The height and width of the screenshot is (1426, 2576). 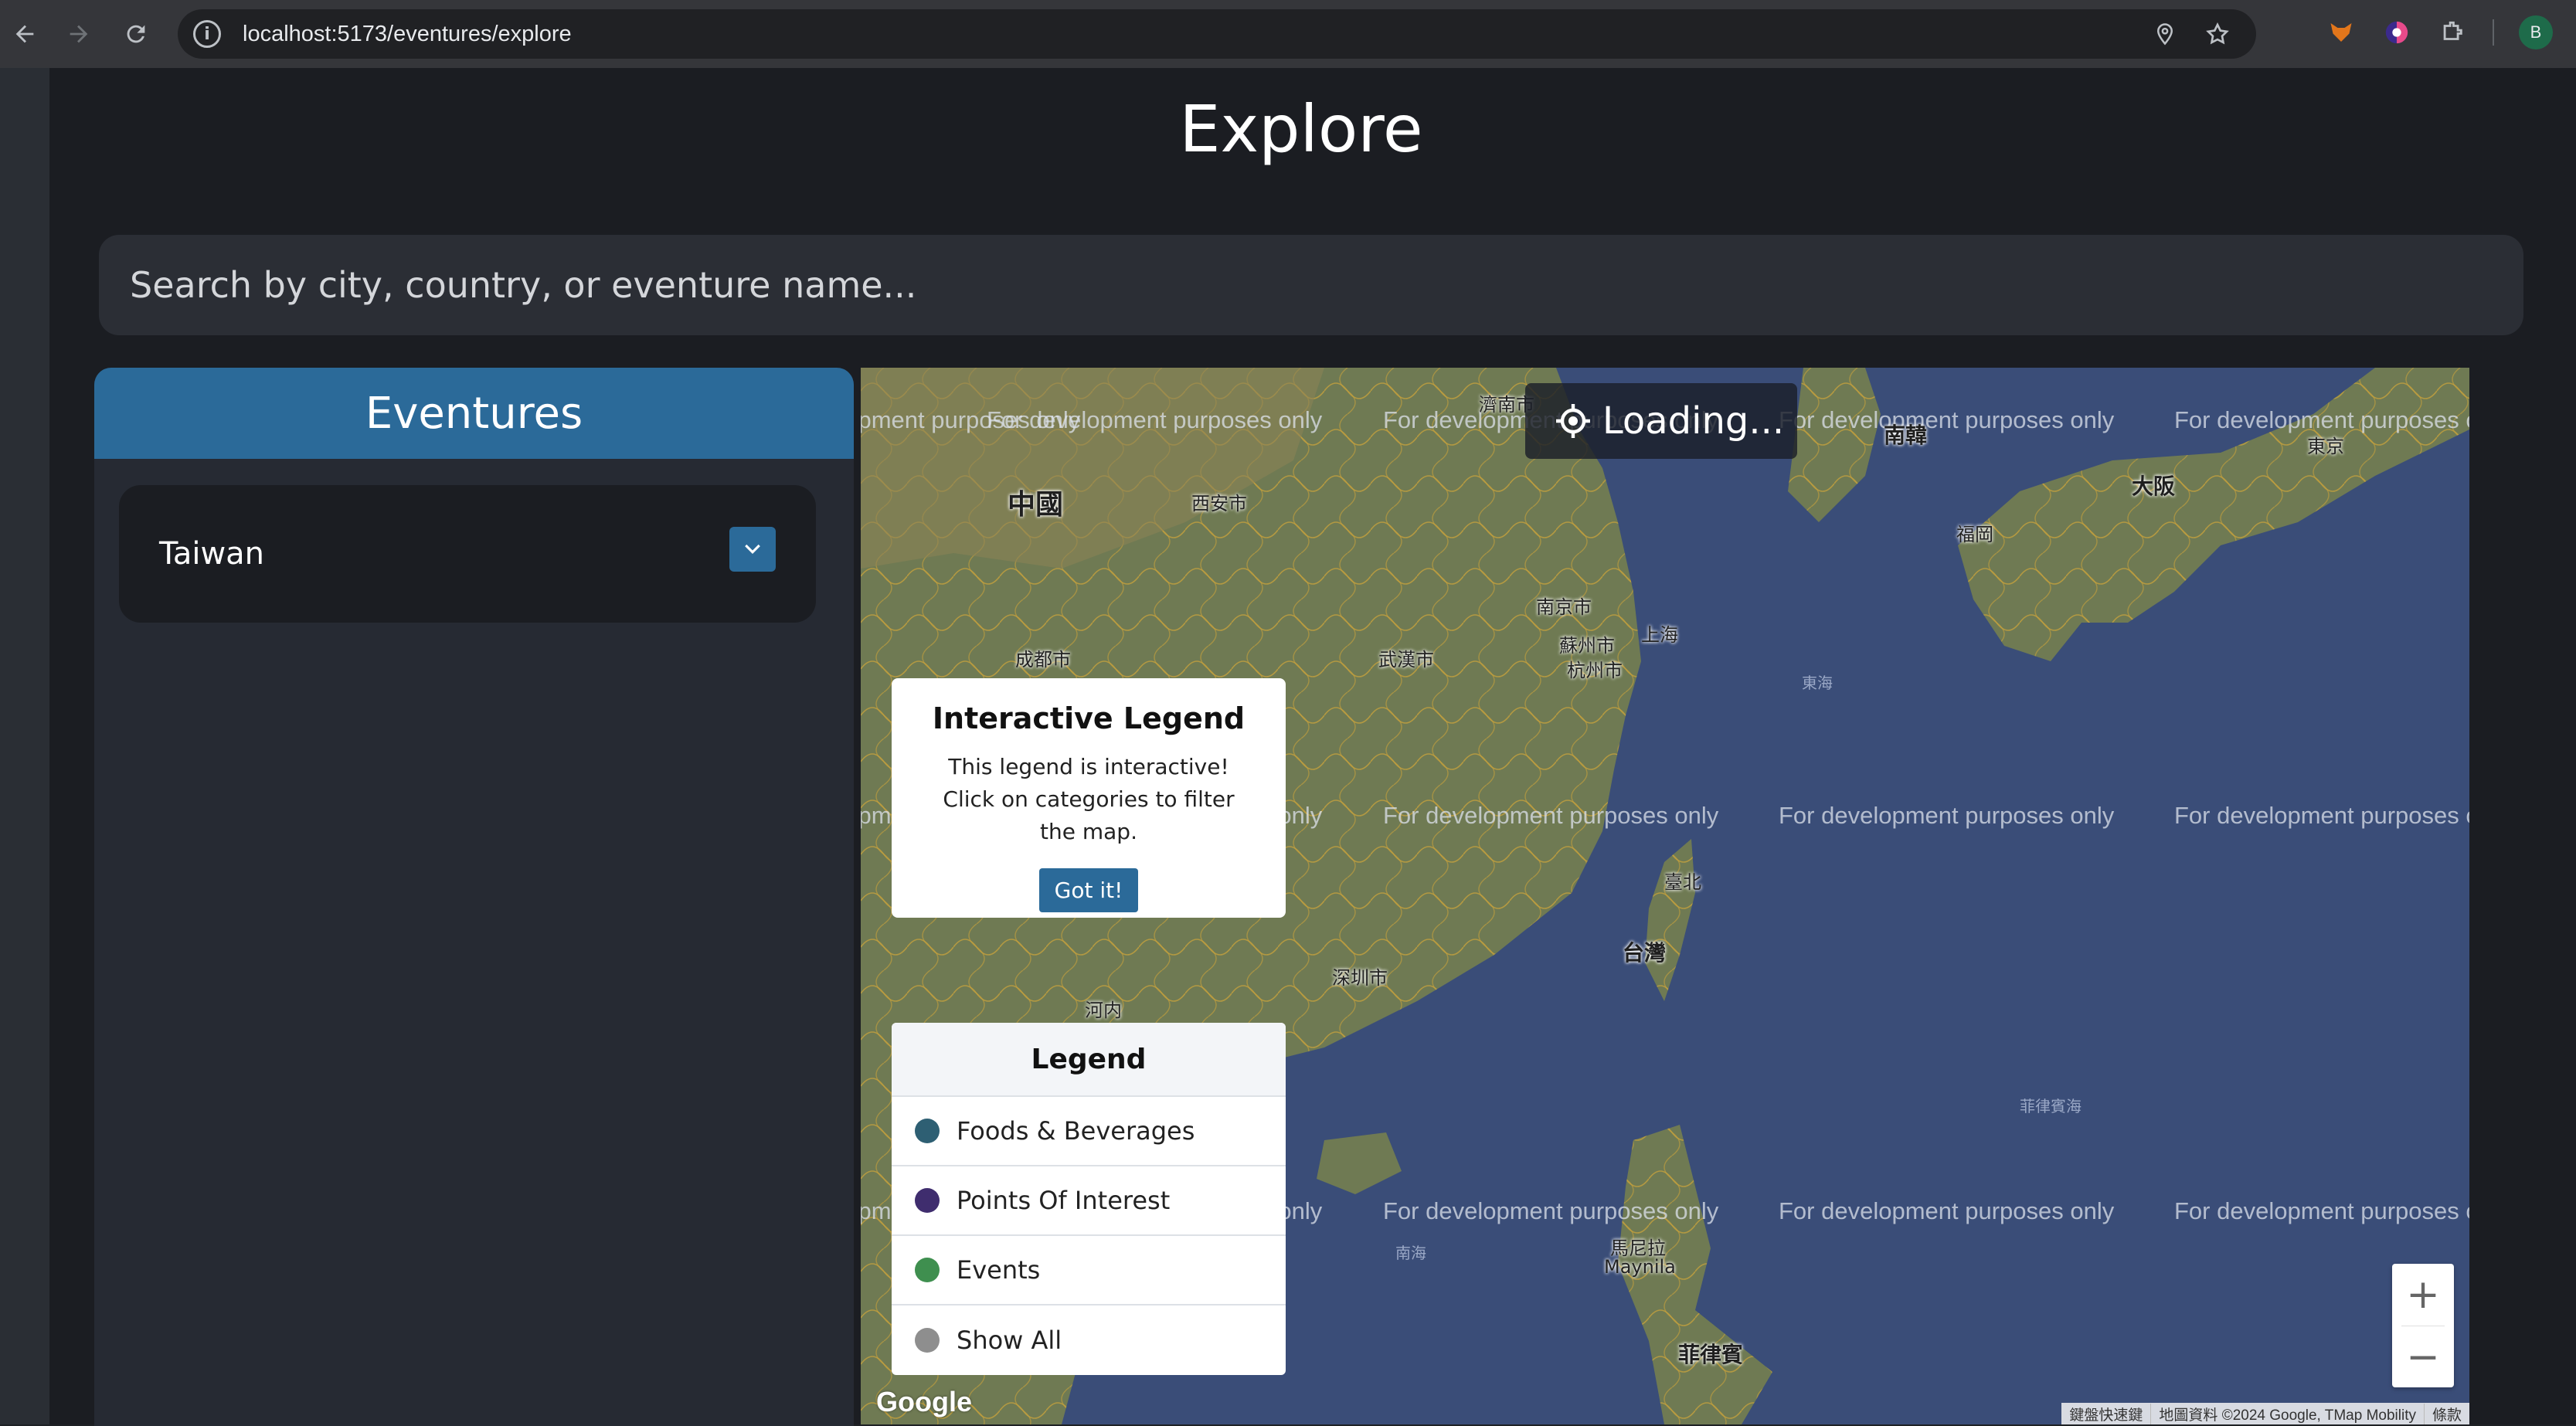 What do you see at coordinates (474, 413) in the screenshot?
I see `eventures-panel-header: Eventures` at bounding box center [474, 413].